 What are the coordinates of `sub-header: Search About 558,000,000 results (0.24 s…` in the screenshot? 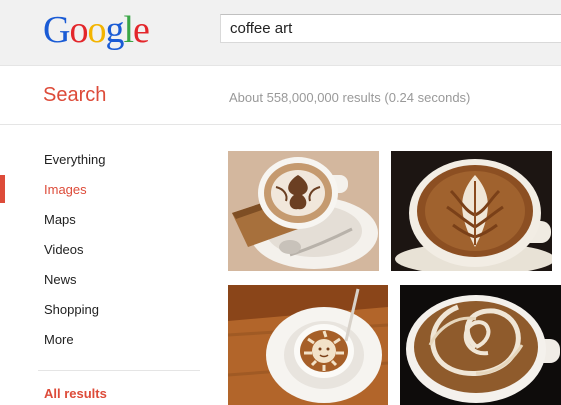 It's located at (280, 95).